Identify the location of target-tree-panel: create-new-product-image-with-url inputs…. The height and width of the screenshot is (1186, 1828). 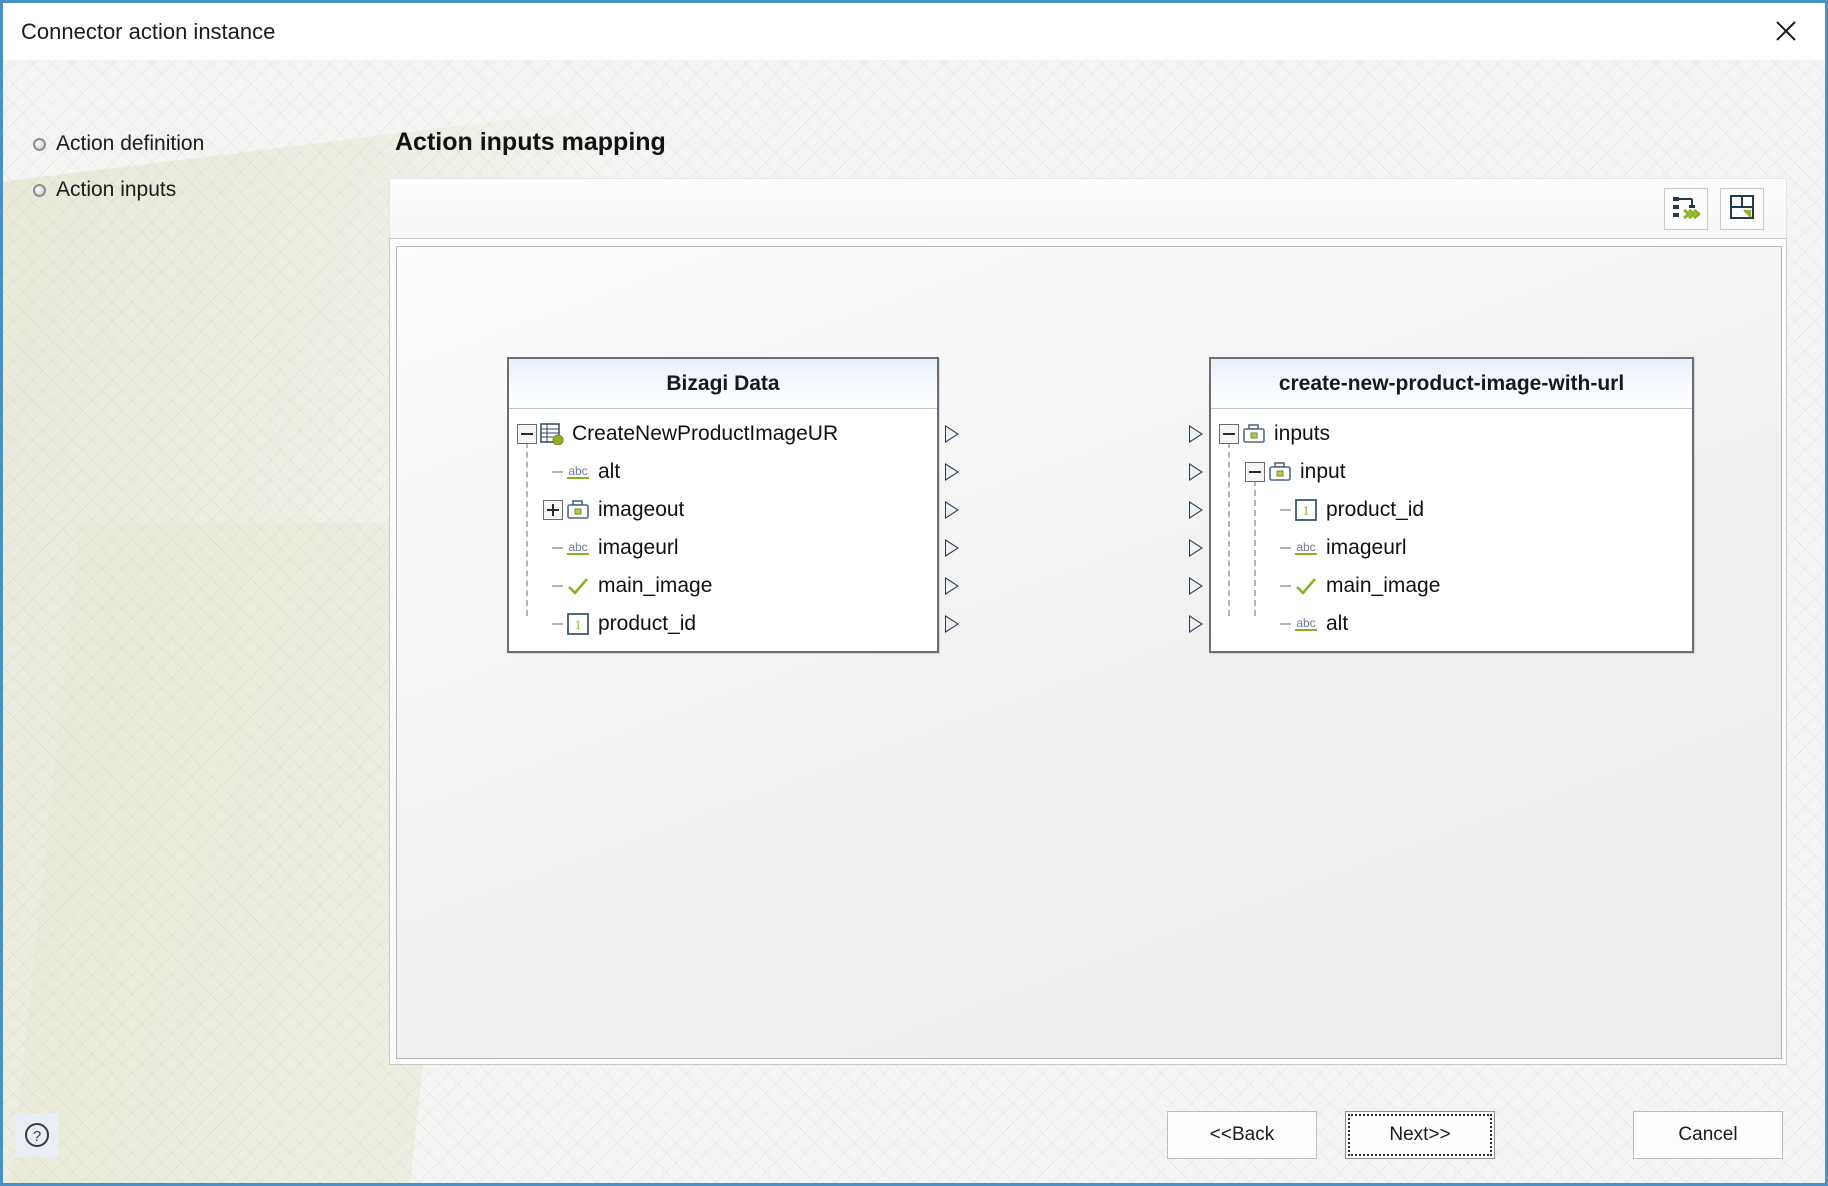
(1441, 505).